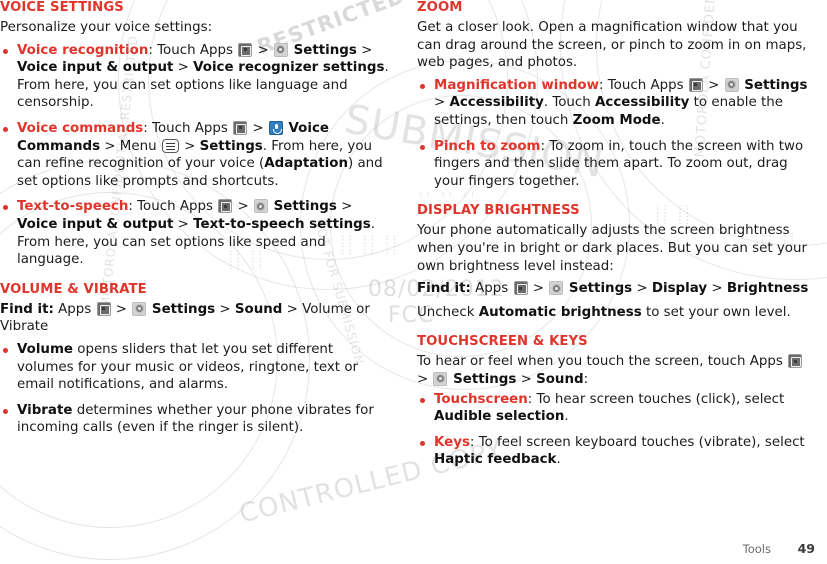 Image resolution: width=827 pixels, height=564 pixels. Describe the element at coordinates (130, 146) in the screenshot. I see `voice-commands-menu-text: > Menu` at that location.